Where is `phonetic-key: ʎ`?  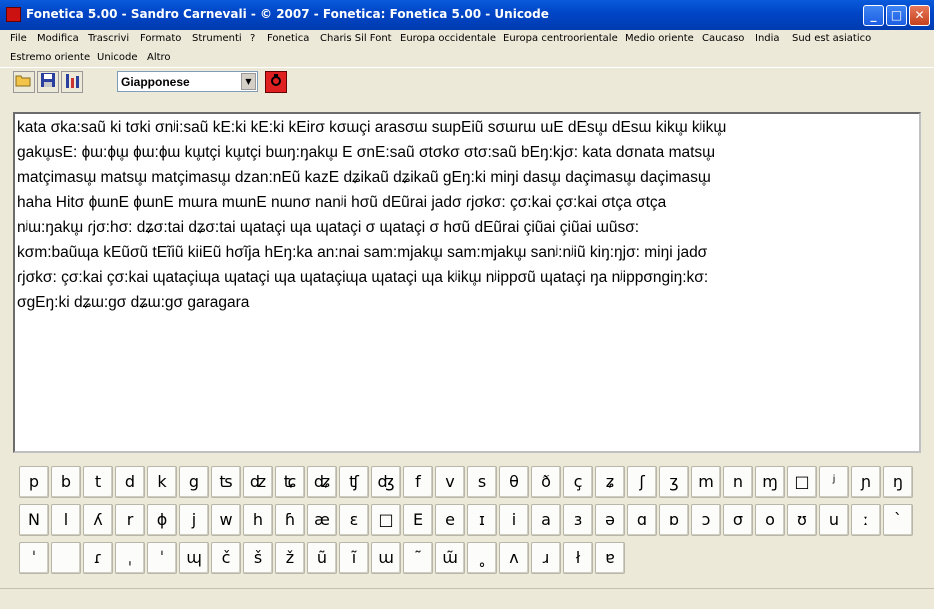 phonetic-key: ʎ is located at coordinates (98, 520).